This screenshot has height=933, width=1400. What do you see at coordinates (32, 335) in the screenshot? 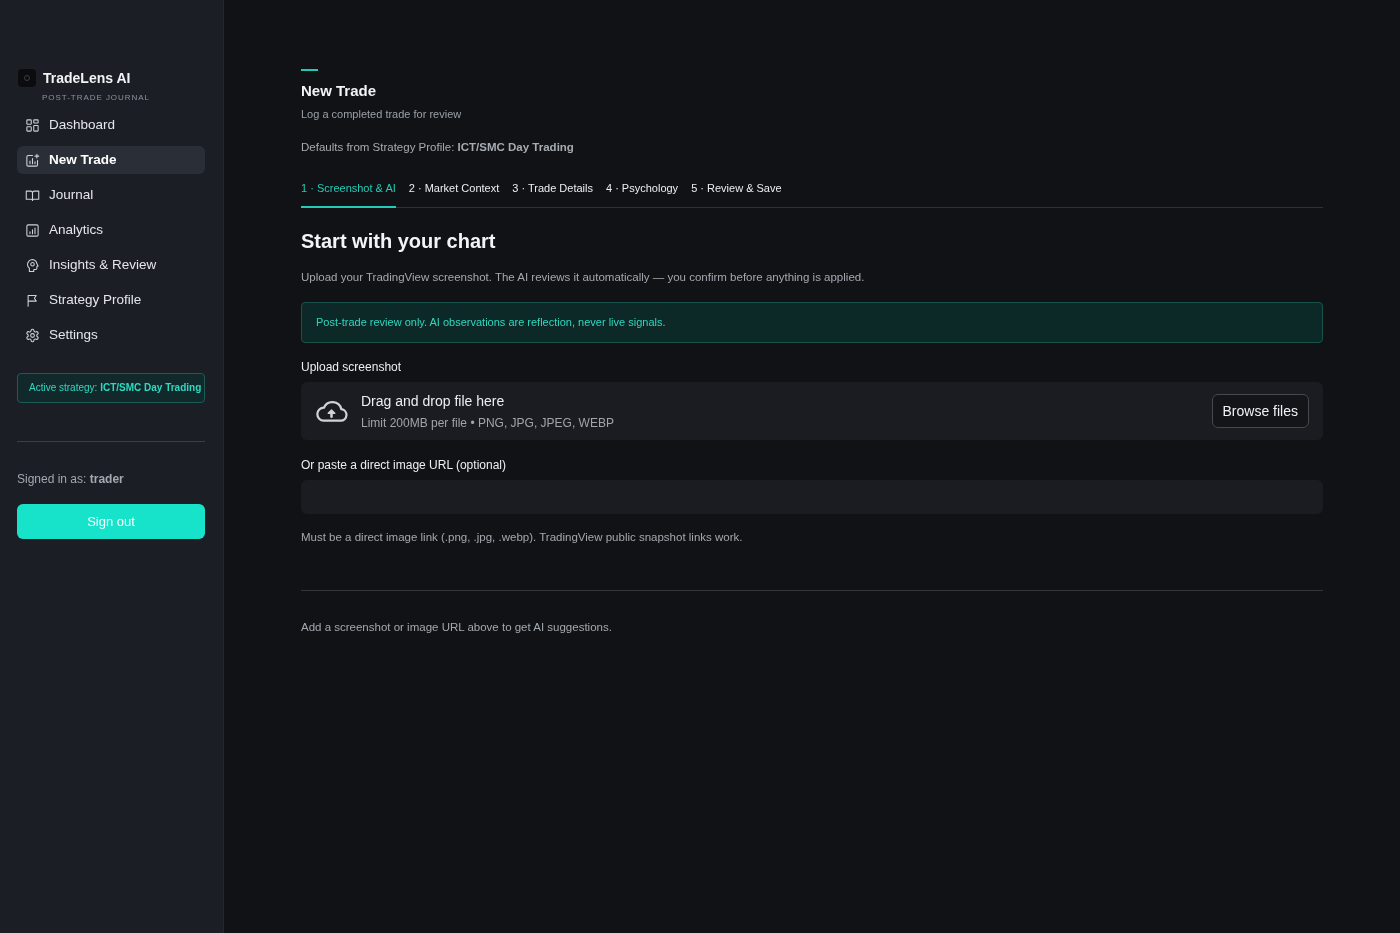
I see `settings-icon` at bounding box center [32, 335].